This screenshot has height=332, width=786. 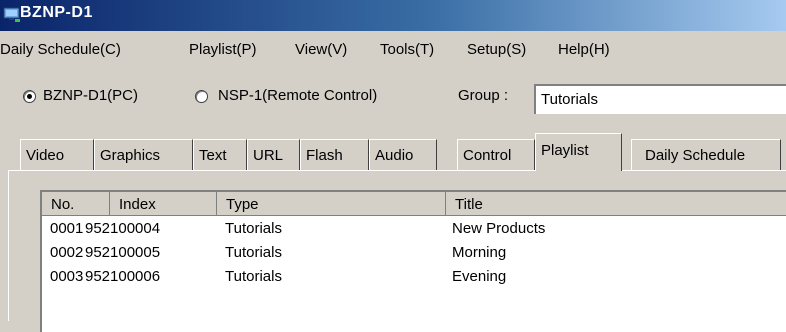 What do you see at coordinates (223, 49) in the screenshot?
I see `menu-playlist: Playlist(P)` at bounding box center [223, 49].